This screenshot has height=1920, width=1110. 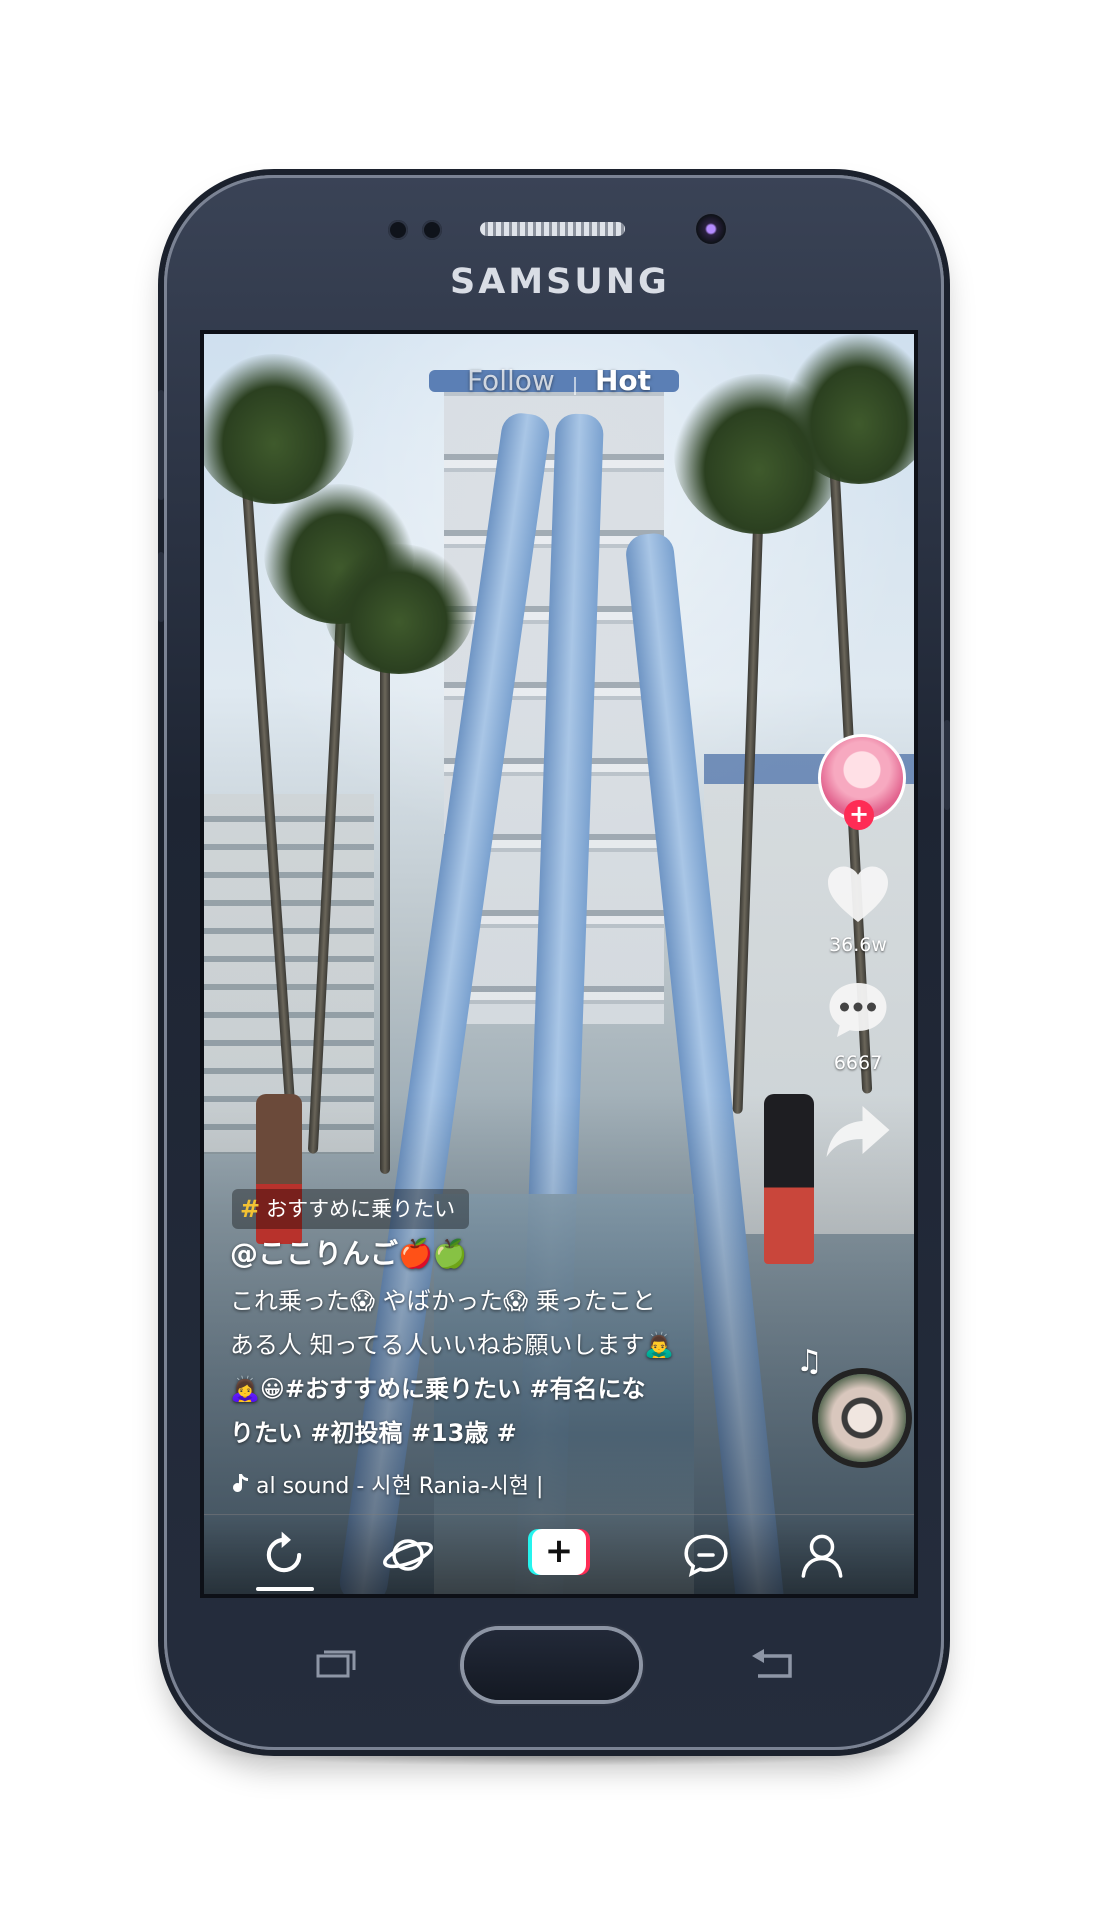 What do you see at coordinates (400, 1486) in the screenshot?
I see `sound-label: al sound - 시현 Rania-시현 |` at bounding box center [400, 1486].